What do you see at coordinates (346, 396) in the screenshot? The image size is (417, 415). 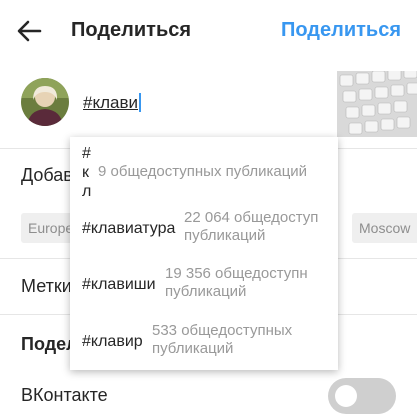 I see `toggle-knob` at bounding box center [346, 396].